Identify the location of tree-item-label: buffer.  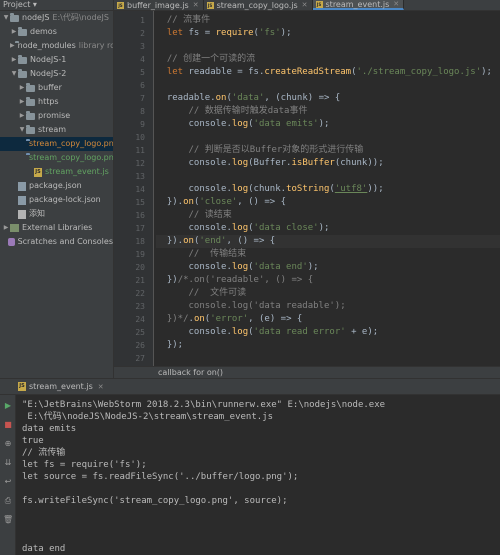
(50, 87).